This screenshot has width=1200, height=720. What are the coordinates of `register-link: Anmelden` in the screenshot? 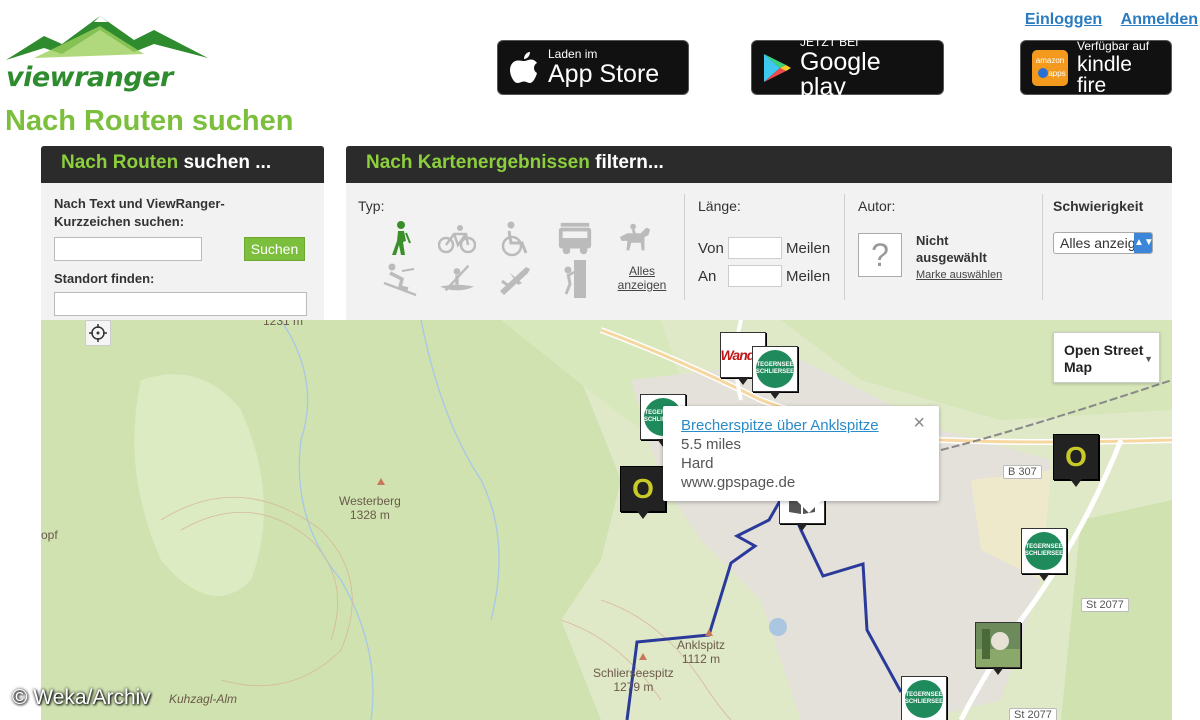 It's located at (1159, 19).